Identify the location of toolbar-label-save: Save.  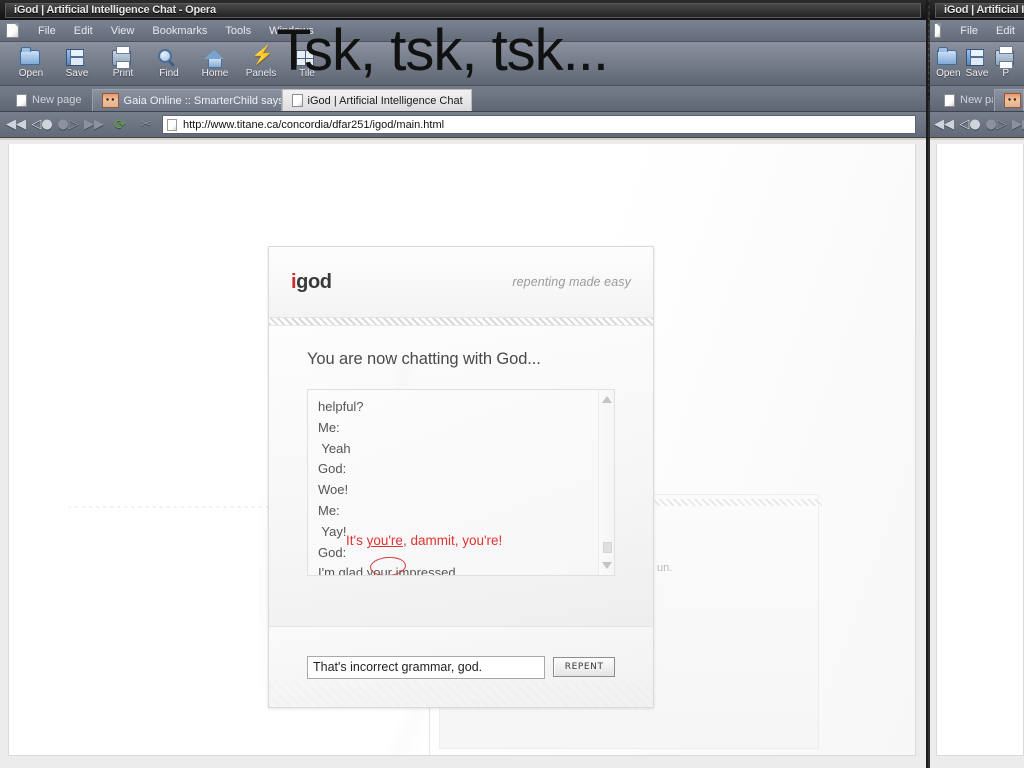
(77, 73).